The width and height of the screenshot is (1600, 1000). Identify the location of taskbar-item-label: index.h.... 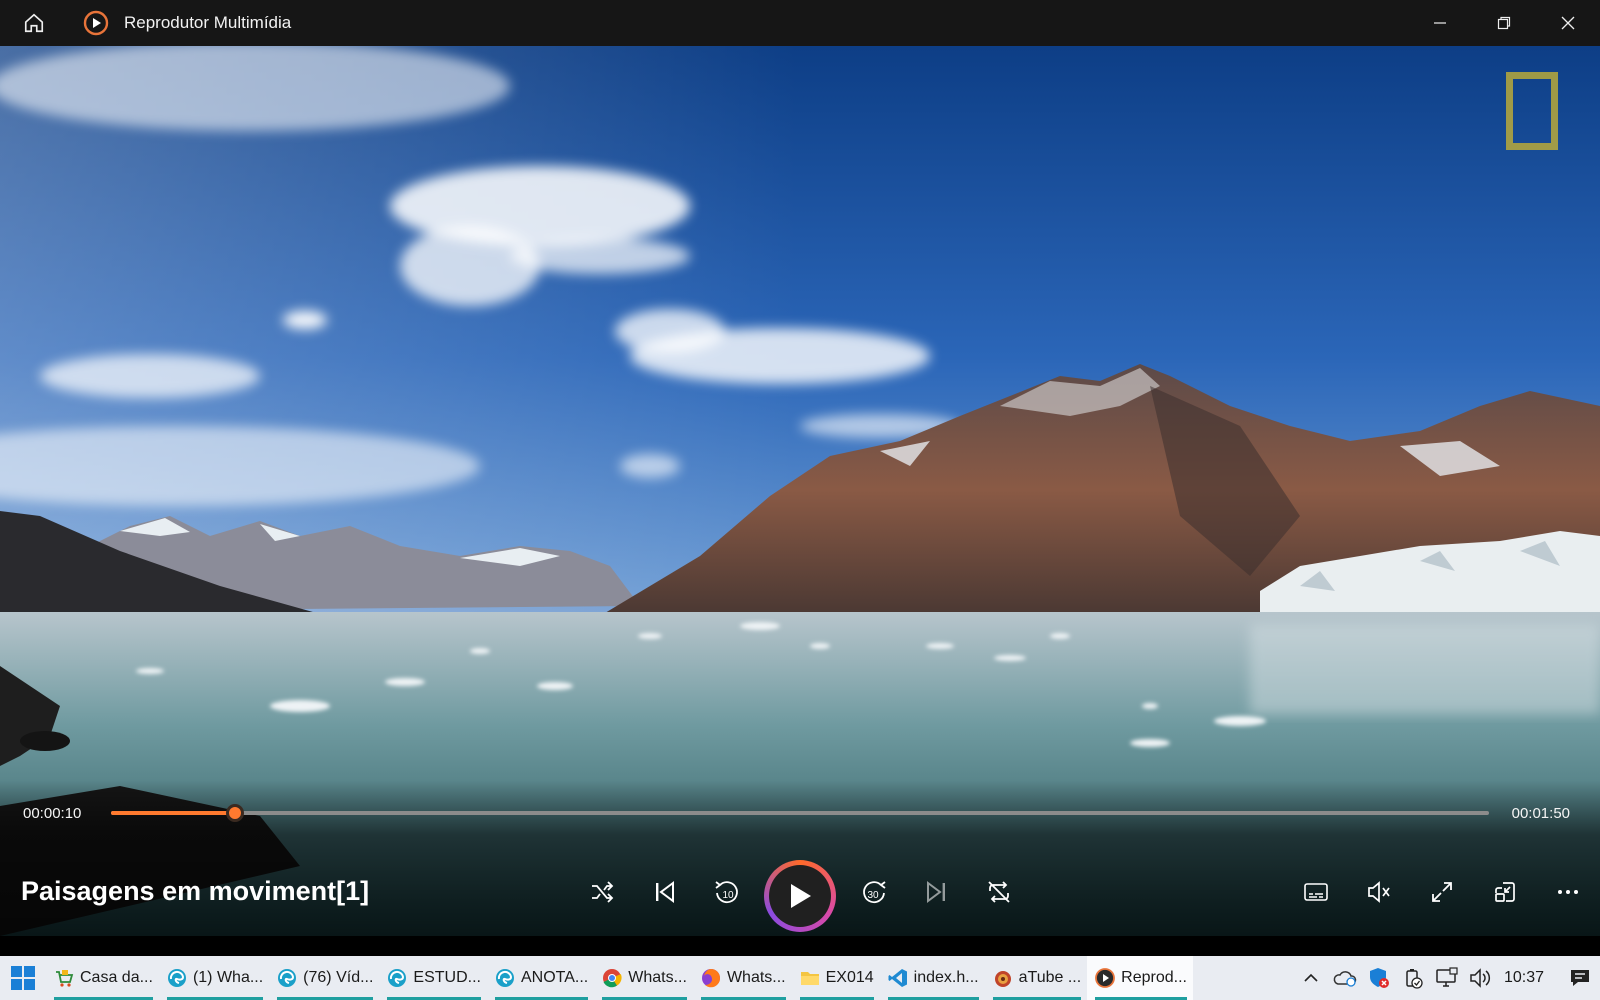
(946, 977).